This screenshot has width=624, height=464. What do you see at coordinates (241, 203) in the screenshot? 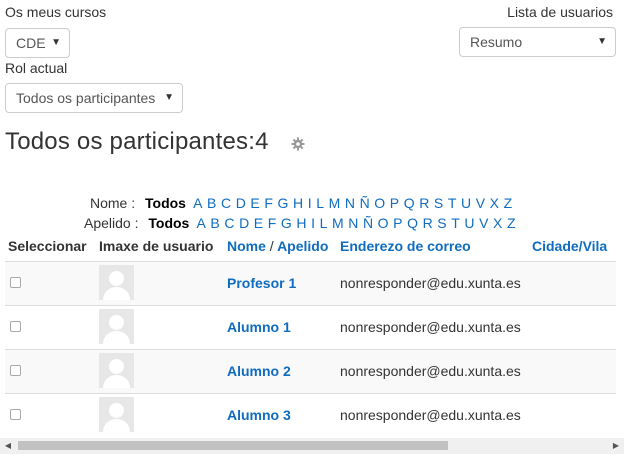
I see `first-name-initial-3: D` at bounding box center [241, 203].